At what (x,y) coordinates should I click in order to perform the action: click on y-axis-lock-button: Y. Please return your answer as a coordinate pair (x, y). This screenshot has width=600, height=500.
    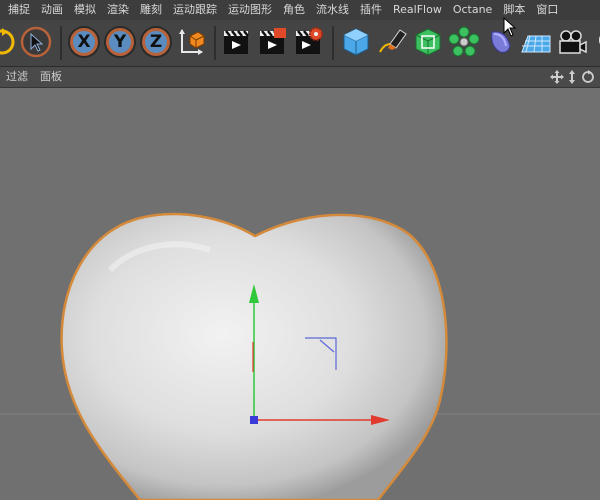
    Looking at the image, I should click on (120, 42).